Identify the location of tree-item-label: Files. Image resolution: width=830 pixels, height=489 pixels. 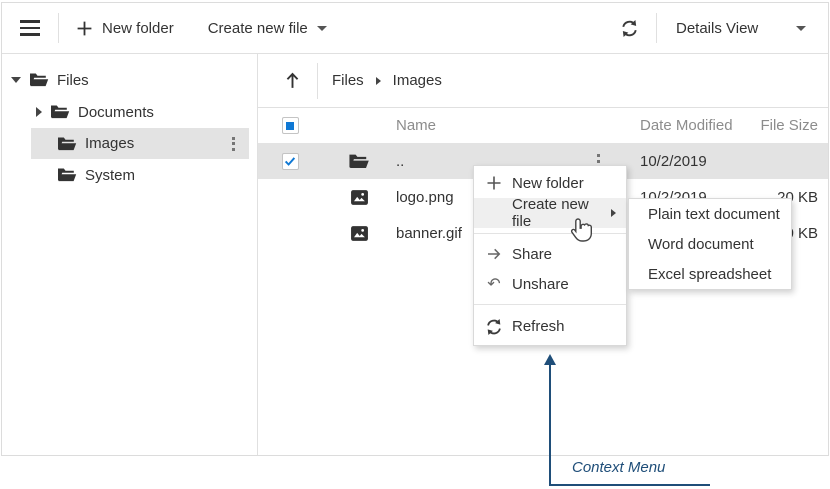
(73, 80).